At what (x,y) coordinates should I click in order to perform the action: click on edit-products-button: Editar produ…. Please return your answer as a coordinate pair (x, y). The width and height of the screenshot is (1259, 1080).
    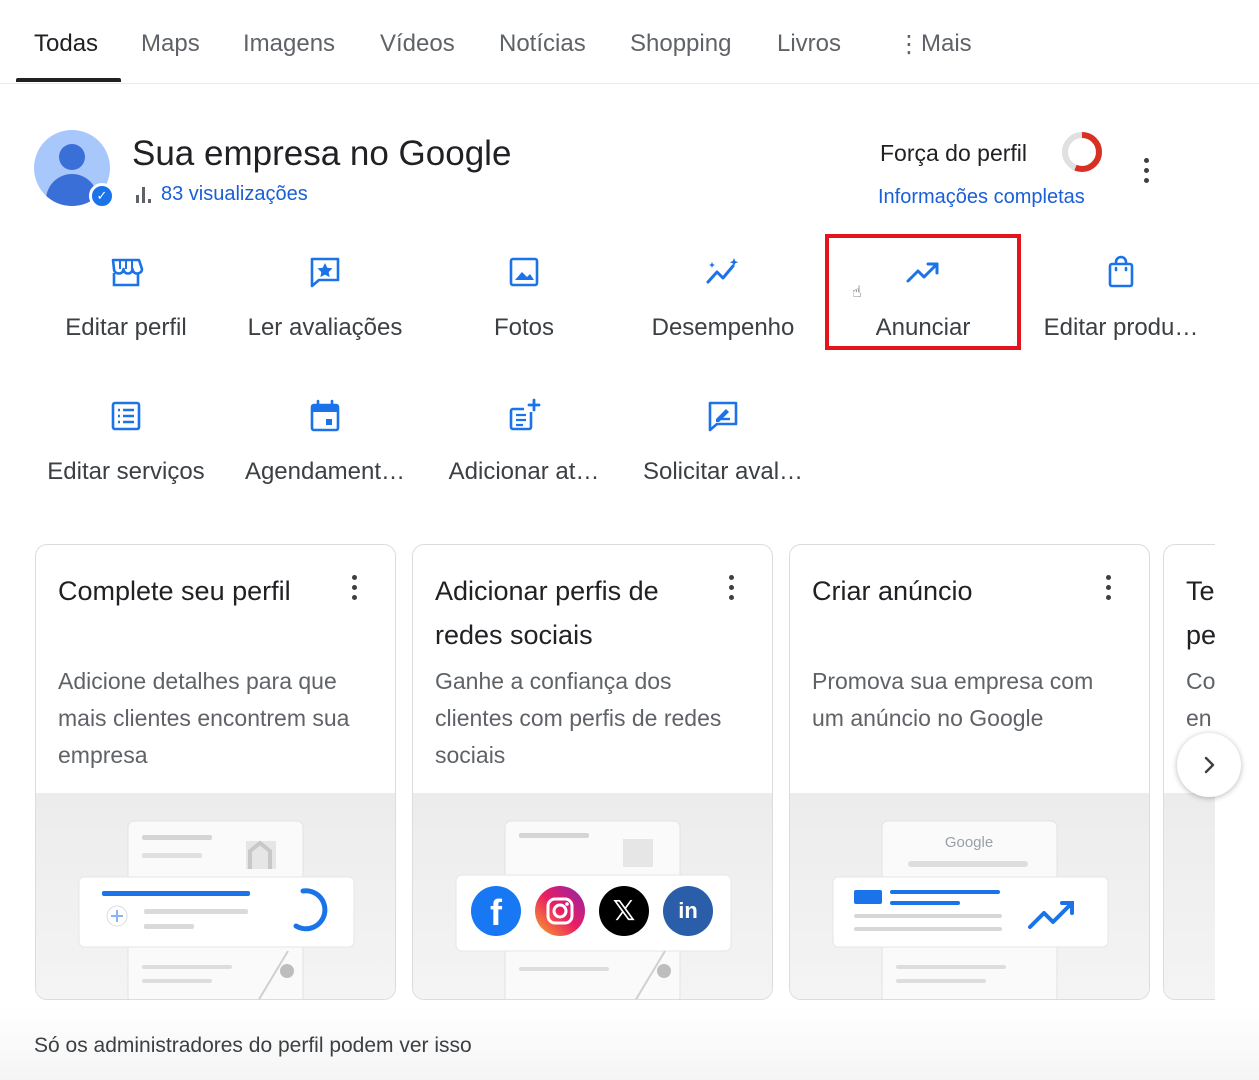
    Looking at the image, I should click on (1121, 307).